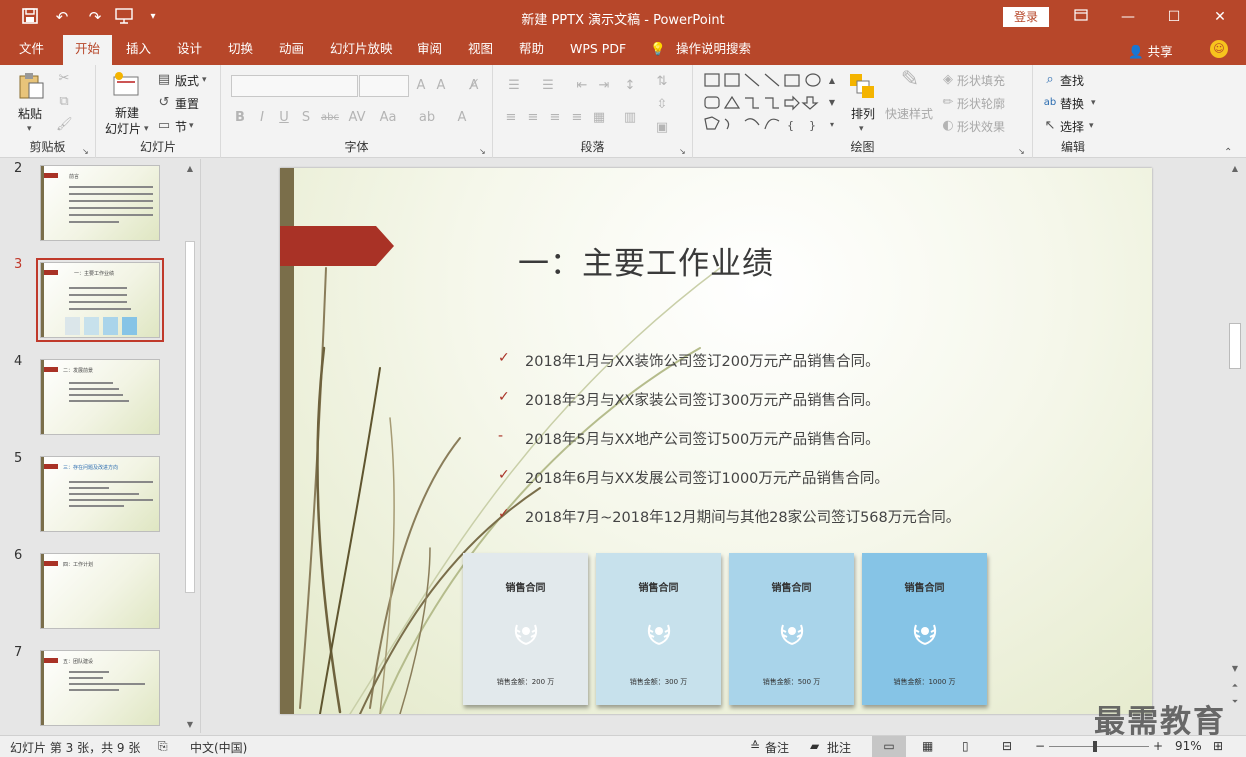  Describe the element at coordinates (948, 103) in the screenshot. I see `shape-outline-icon: ✏` at that location.